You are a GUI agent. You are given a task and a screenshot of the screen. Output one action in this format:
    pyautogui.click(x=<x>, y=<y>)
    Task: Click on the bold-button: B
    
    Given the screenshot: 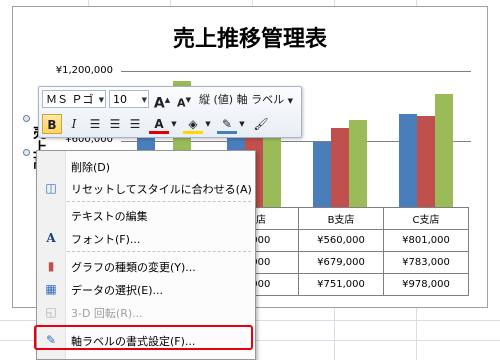 What is the action you would take?
    pyautogui.click(x=52, y=124)
    